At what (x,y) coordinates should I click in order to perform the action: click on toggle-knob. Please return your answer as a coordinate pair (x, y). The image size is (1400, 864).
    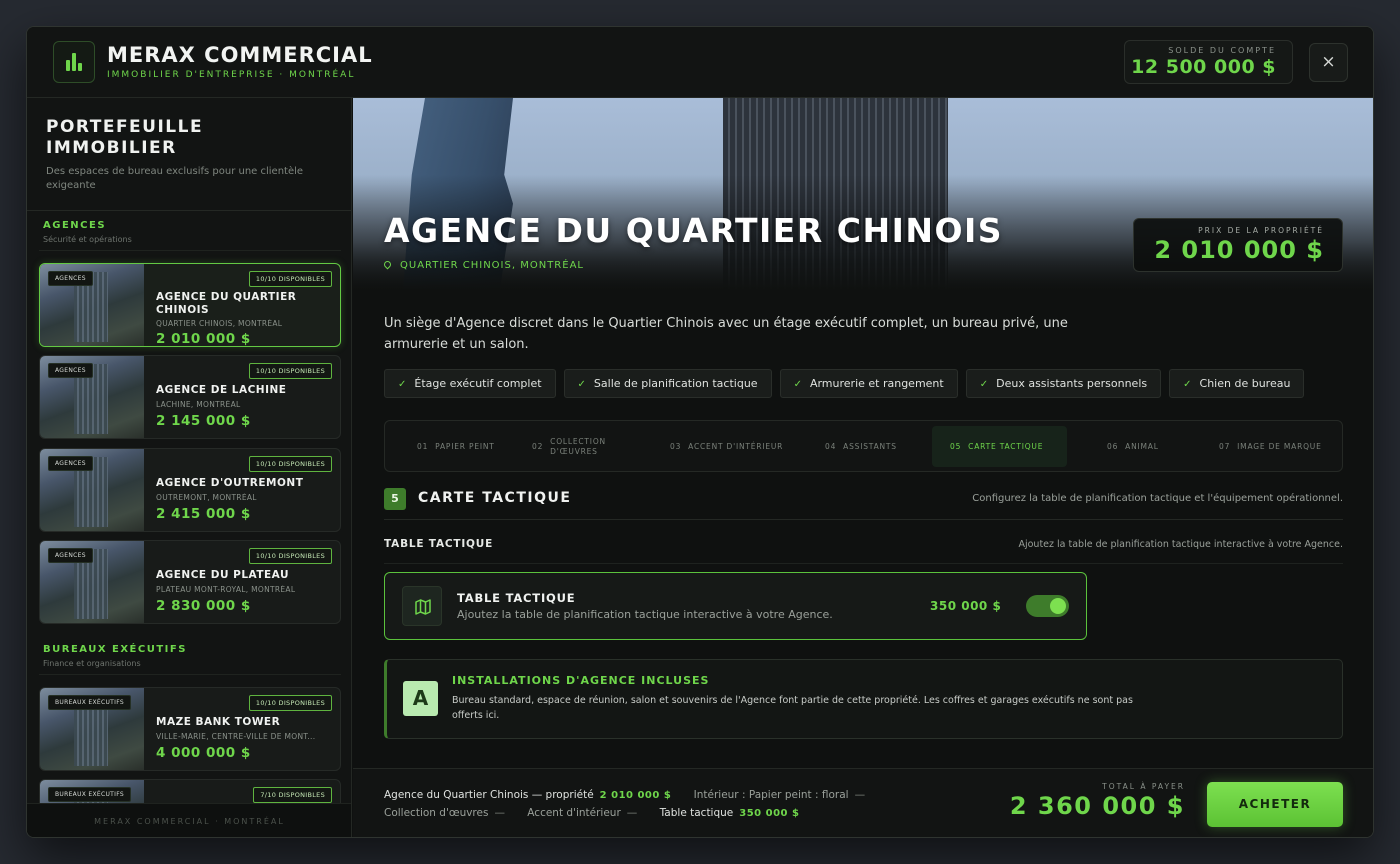
    Looking at the image, I should click on (1058, 606).